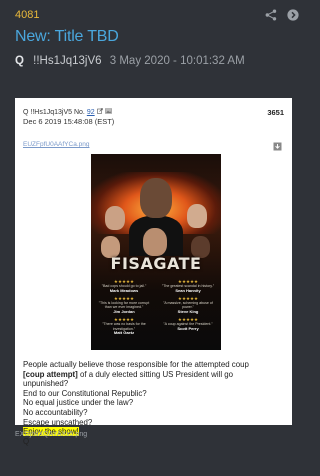 The image size is (320, 476). I want to click on review-author: Scott Perry, so click(188, 328).